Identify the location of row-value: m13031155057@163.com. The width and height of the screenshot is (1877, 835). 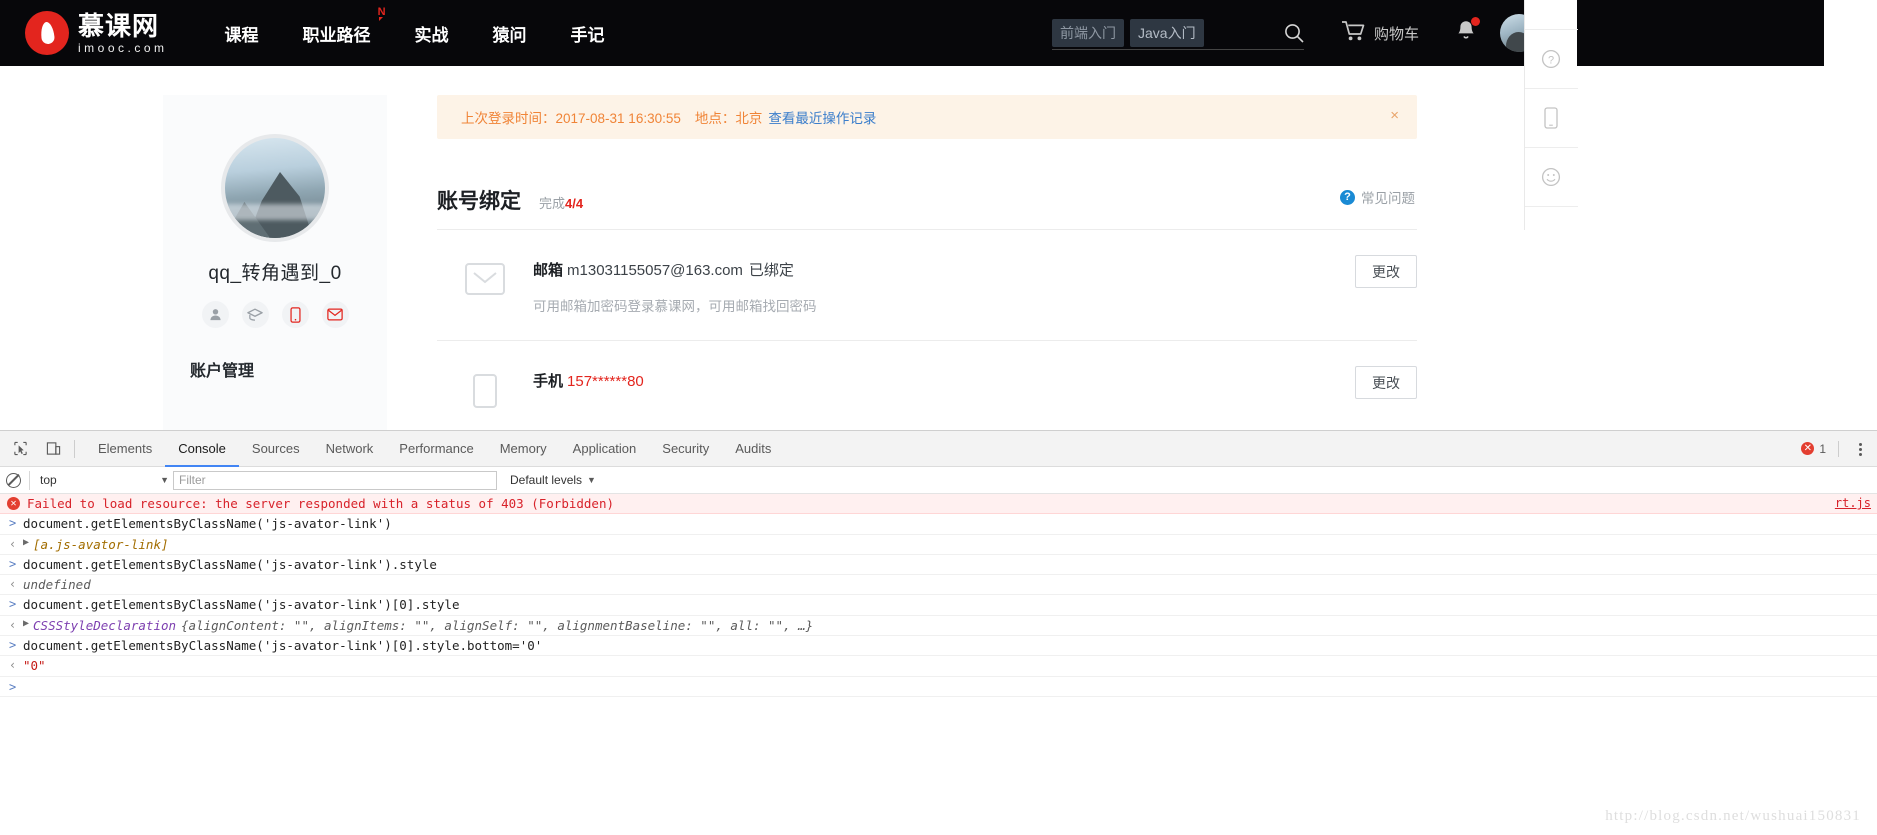
(655, 270).